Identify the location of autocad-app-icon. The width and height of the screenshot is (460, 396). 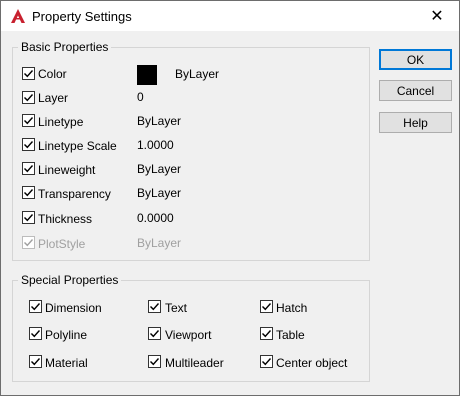
(18, 16).